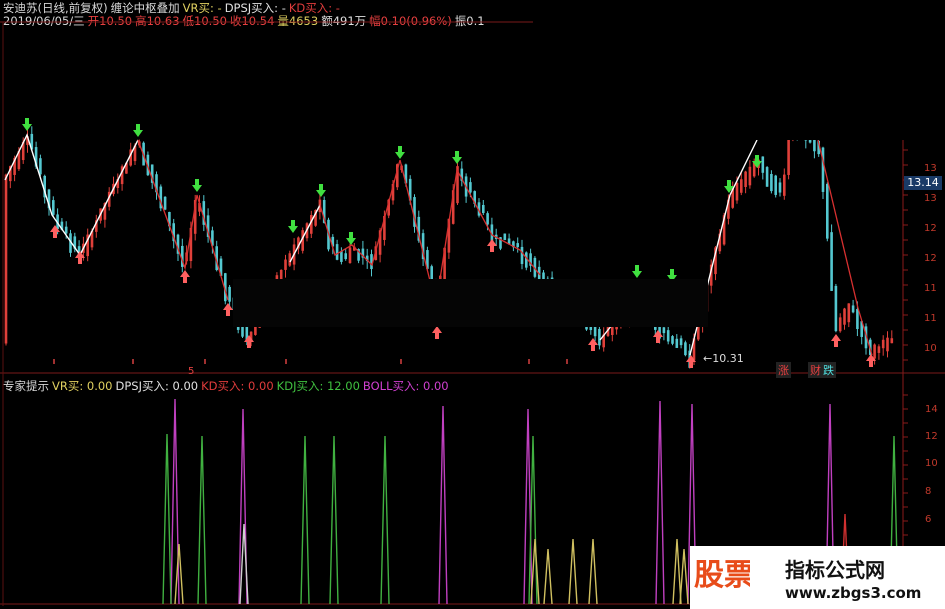  Describe the element at coordinates (835, 570) in the screenshot. I see `watermark-title: 指标公式网` at that location.